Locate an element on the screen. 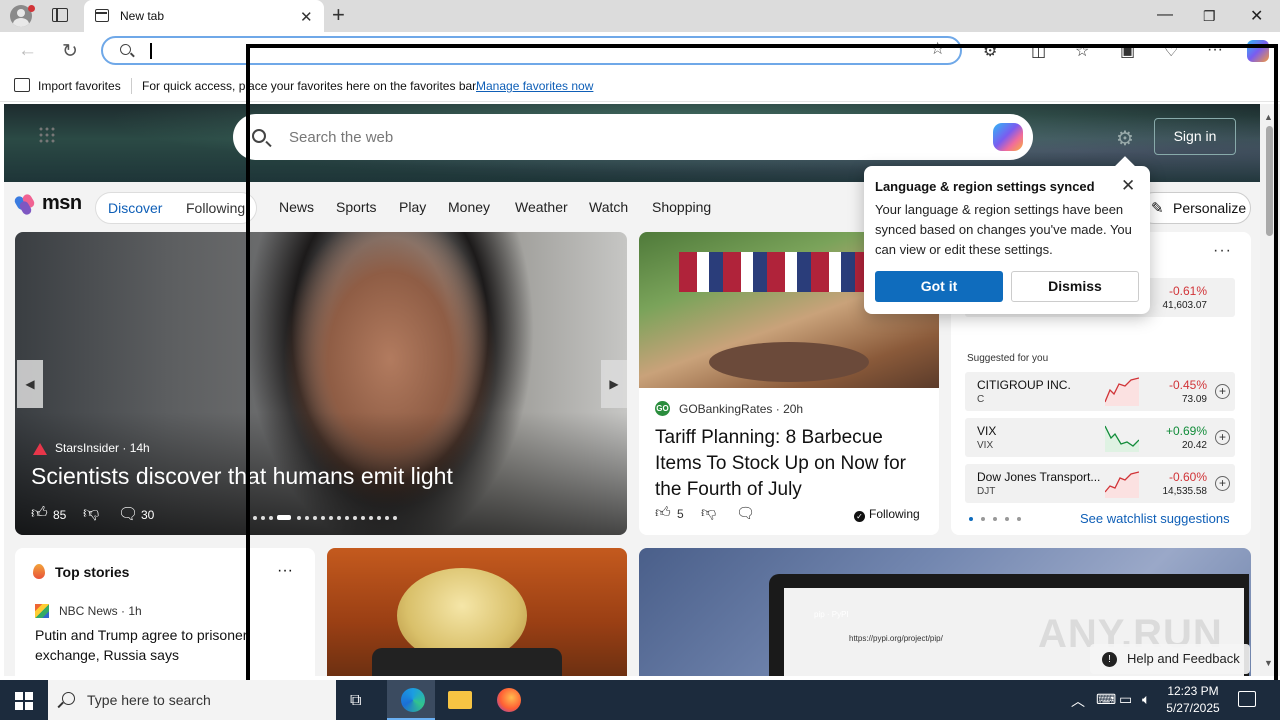 The height and width of the screenshot is (720, 1280). popup-close-icon: ✕ is located at coordinates (1128, 186).